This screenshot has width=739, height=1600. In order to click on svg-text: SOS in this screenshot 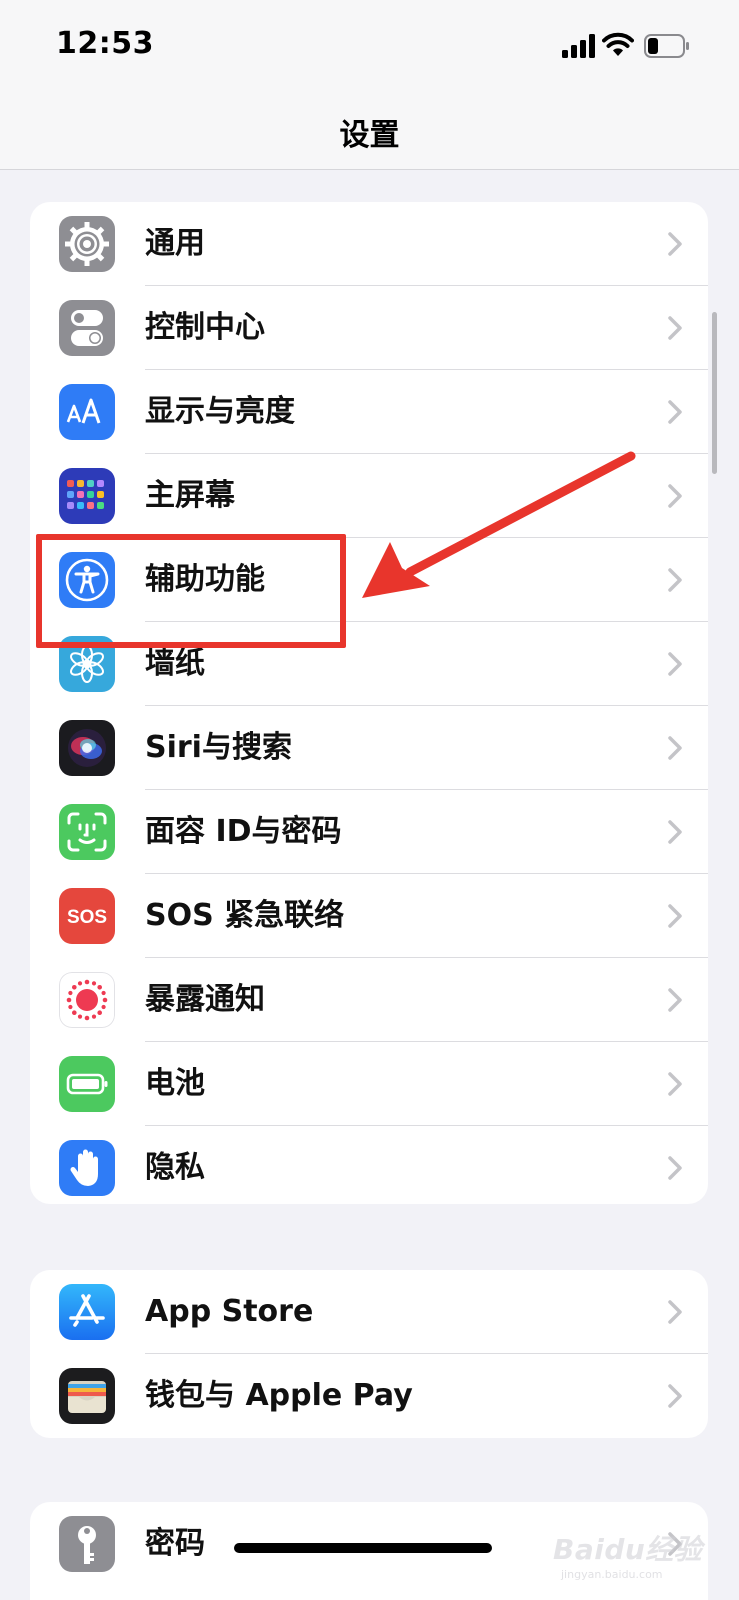, I will do `click(87, 917)`.